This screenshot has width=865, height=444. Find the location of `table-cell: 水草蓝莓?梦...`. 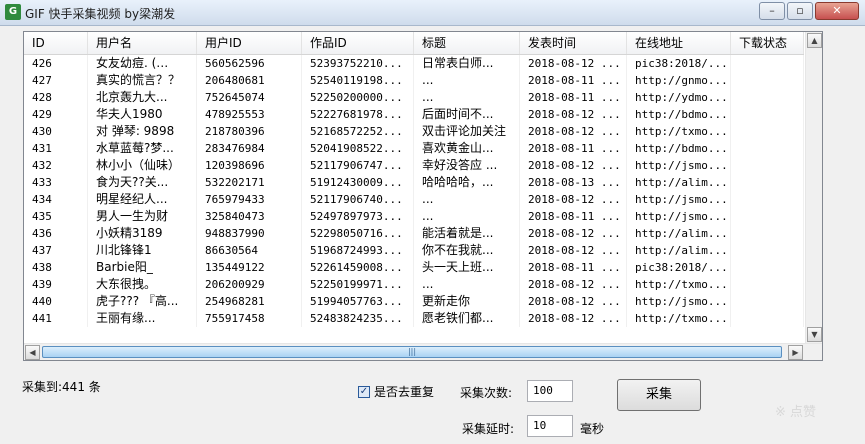

table-cell: 水草蓝莓?梦... is located at coordinates (142, 148).